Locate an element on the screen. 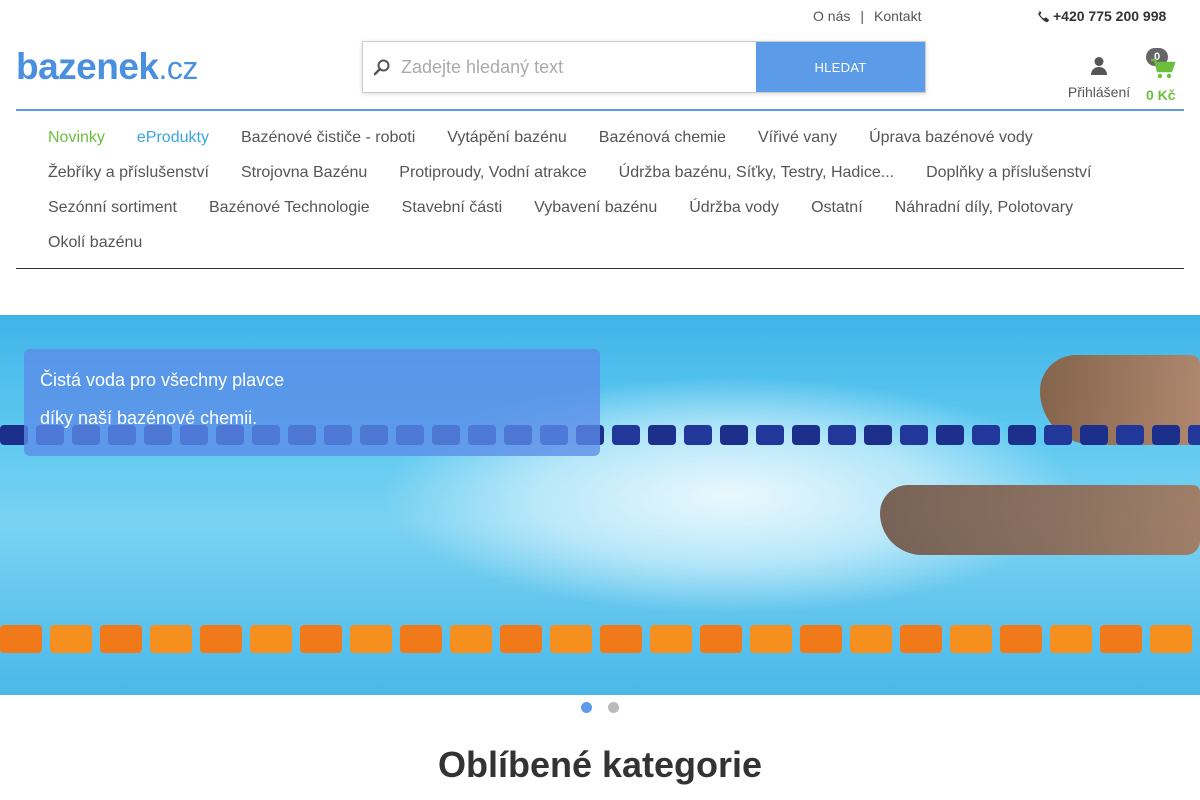 The height and width of the screenshot is (800, 1200). shopping-cart-icon is located at coordinates (1163, 68).